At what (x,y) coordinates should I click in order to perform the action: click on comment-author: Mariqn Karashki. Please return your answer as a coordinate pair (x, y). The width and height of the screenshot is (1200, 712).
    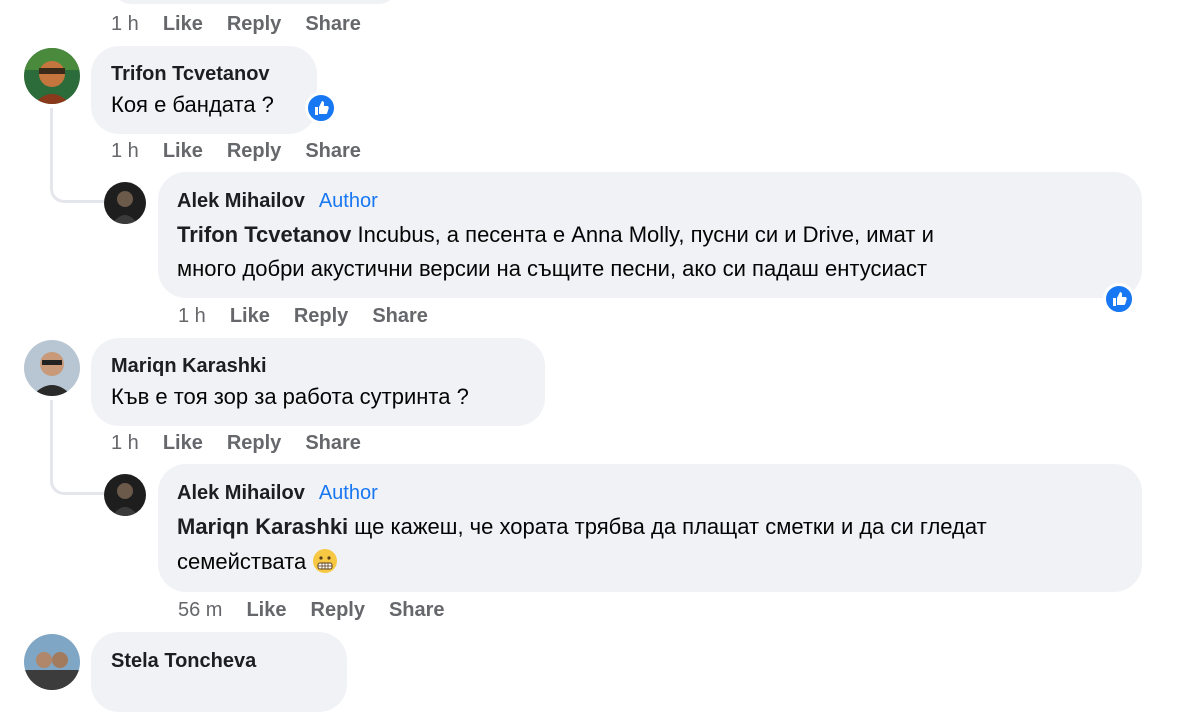
    Looking at the image, I should click on (189, 366).